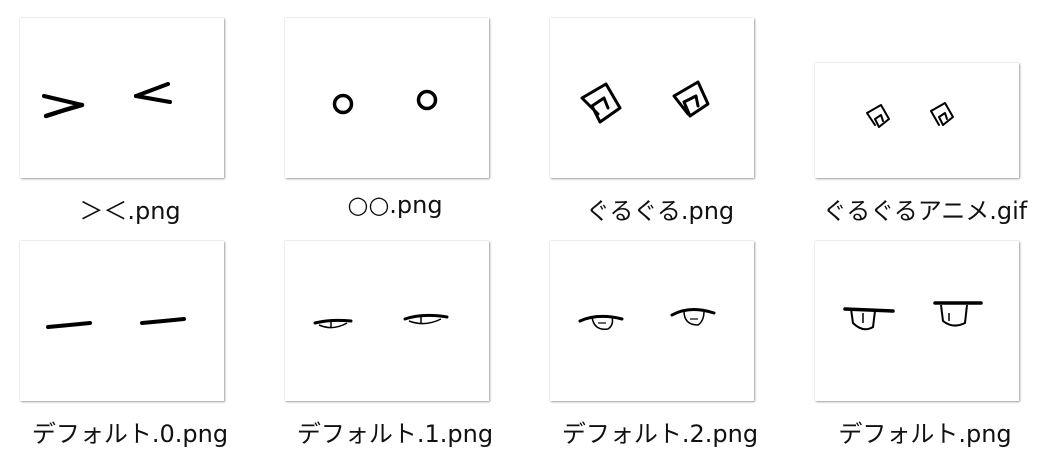 The height and width of the screenshot is (470, 1038). What do you see at coordinates (652, 98) in the screenshot?
I see `eyes-spiral-thumbnail` at bounding box center [652, 98].